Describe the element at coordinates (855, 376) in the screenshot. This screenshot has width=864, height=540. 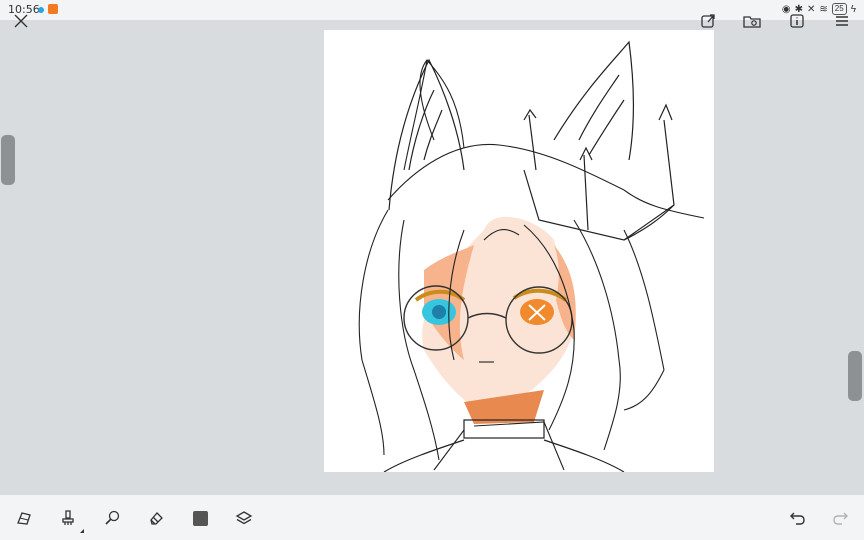
I see `right-panel-handle` at that location.